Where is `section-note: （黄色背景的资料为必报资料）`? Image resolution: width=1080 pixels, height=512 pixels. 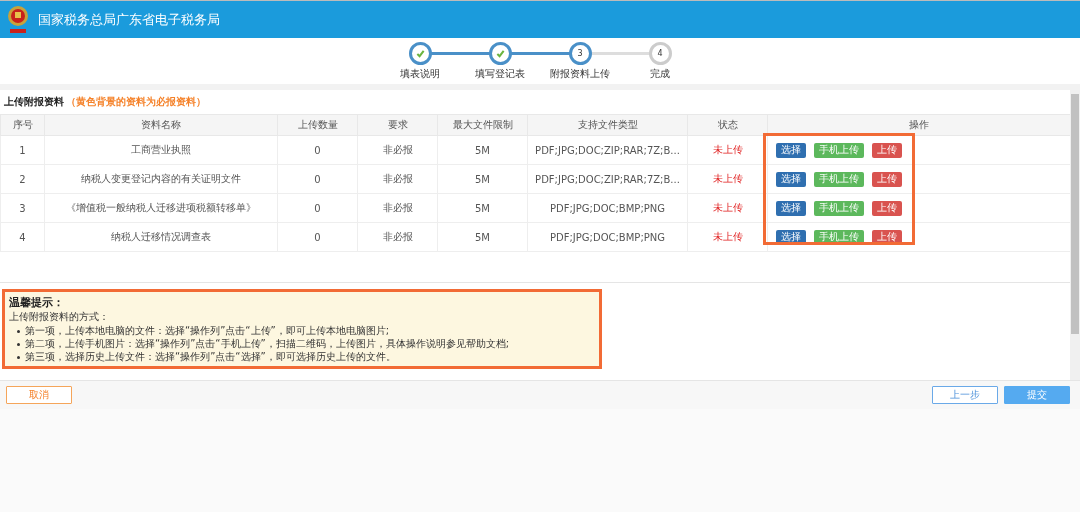
section-note: （黄色背景的资料为必报资料） is located at coordinates (136, 102).